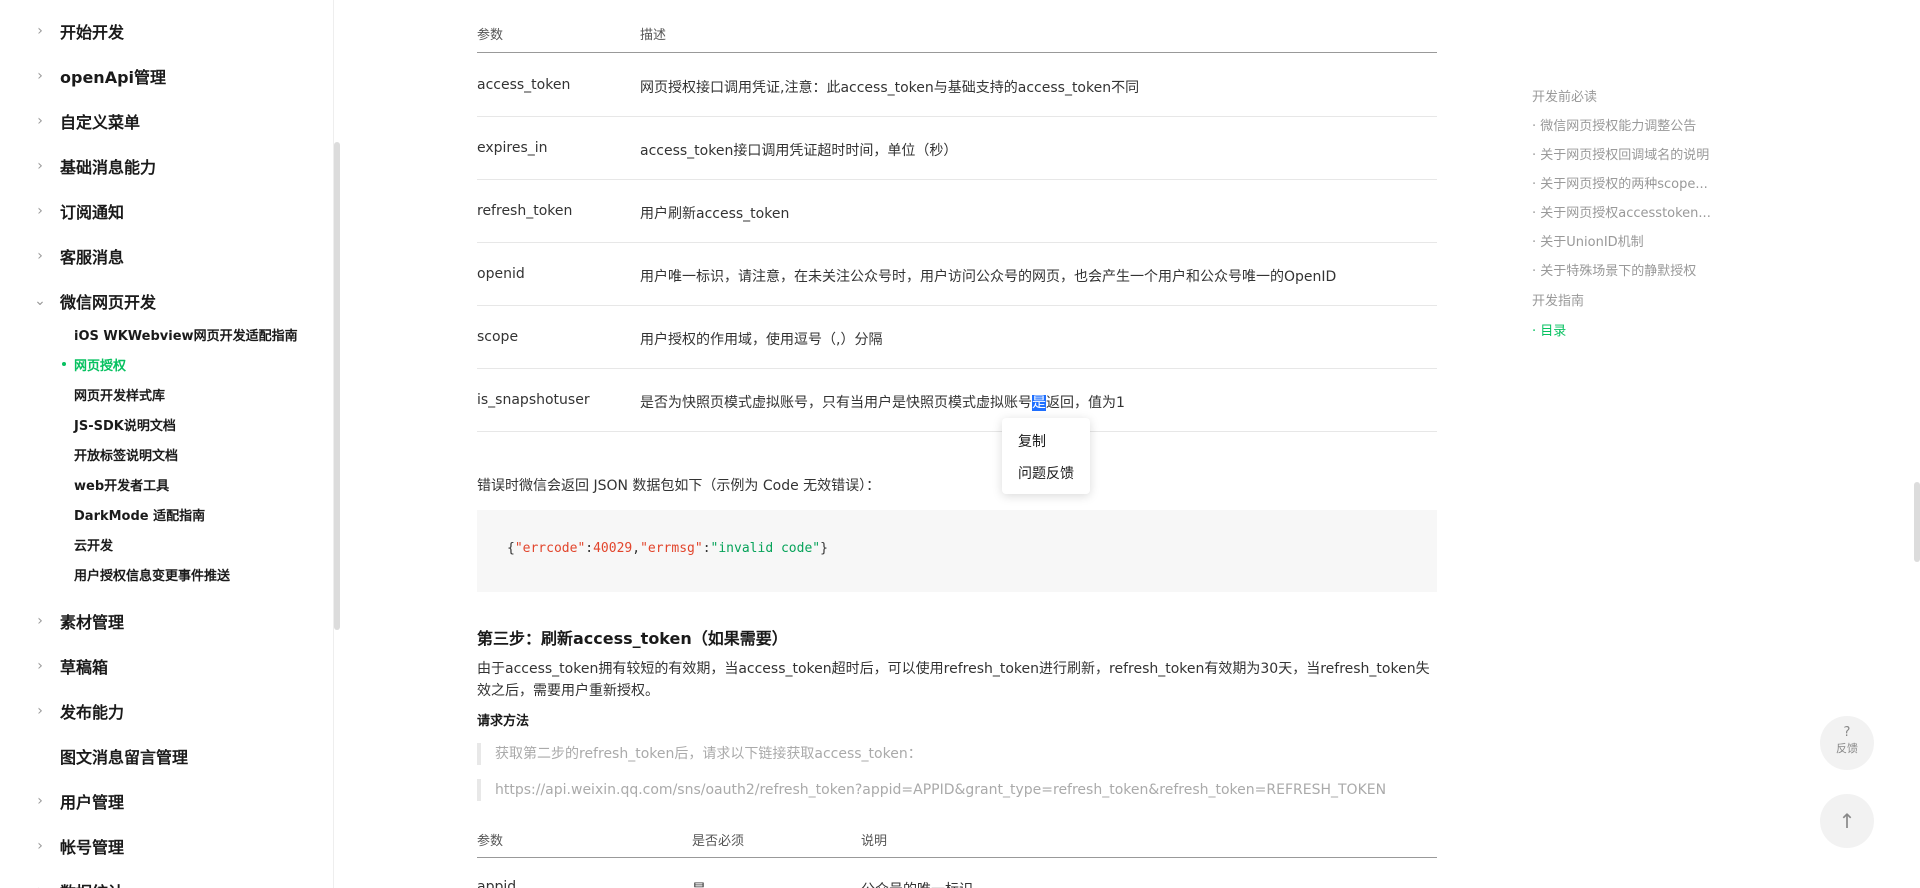 The image size is (1920, 888). Describe the element at coordinates (40, 301) in the screenshot. I see `chevron-down-icon: ⌄` at that location.